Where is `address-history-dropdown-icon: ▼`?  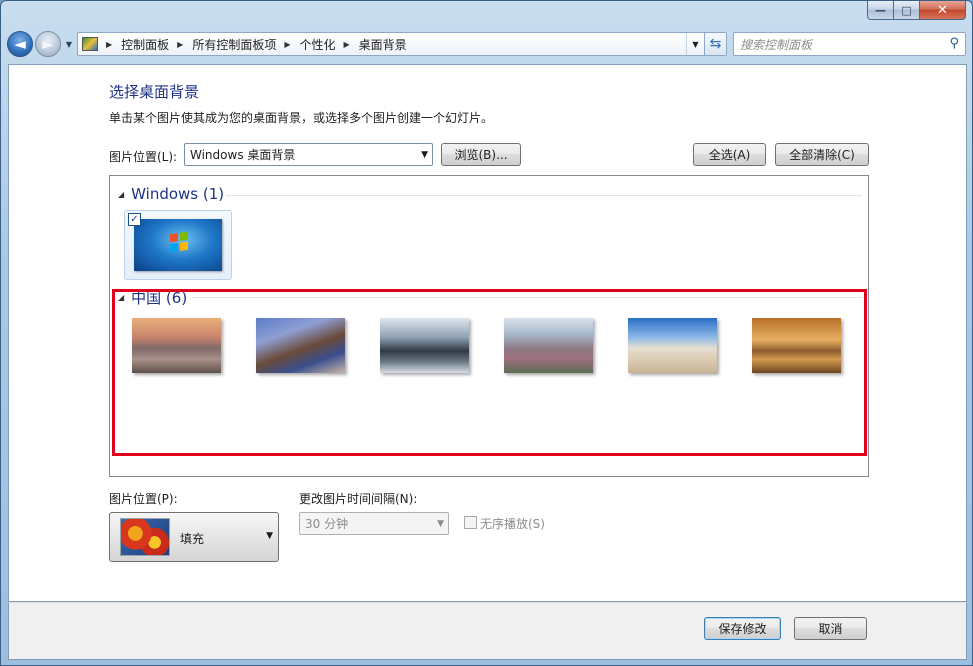
address-history-dropdown-icon: ▼ is located at coordinates (695, 44).